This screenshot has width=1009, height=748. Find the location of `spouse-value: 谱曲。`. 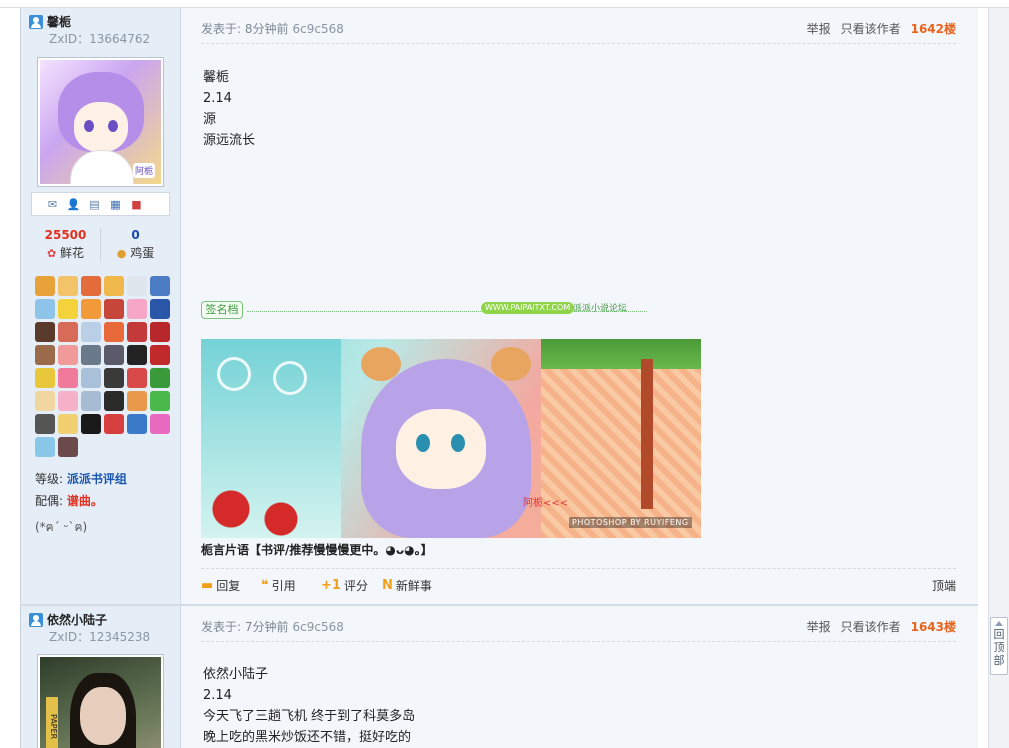

spouse-value: 谱曲。 is located at coordinates (85, 501).